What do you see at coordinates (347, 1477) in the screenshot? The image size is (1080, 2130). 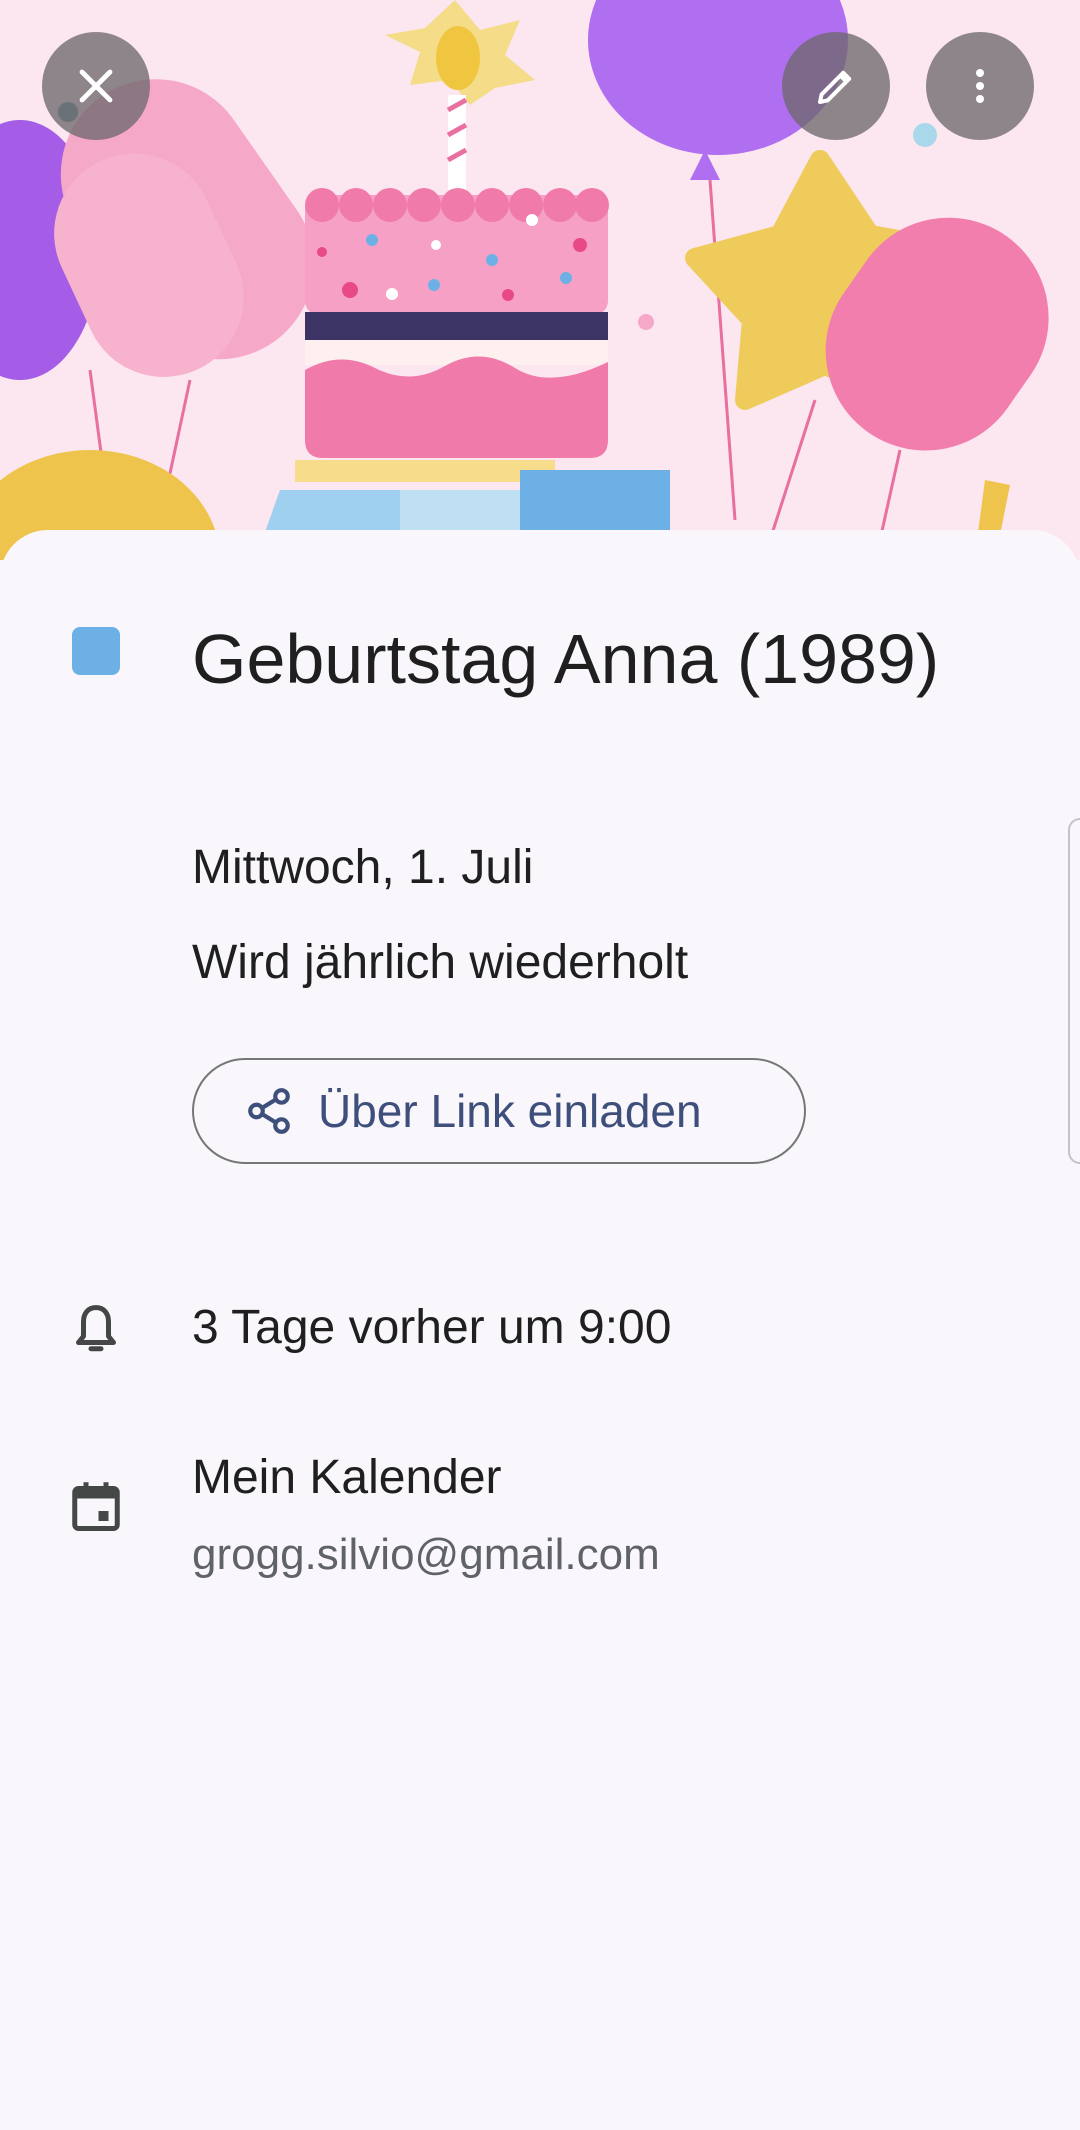 I see `calendar-name: Mein Kalender` at bounding box center [347, 1477].